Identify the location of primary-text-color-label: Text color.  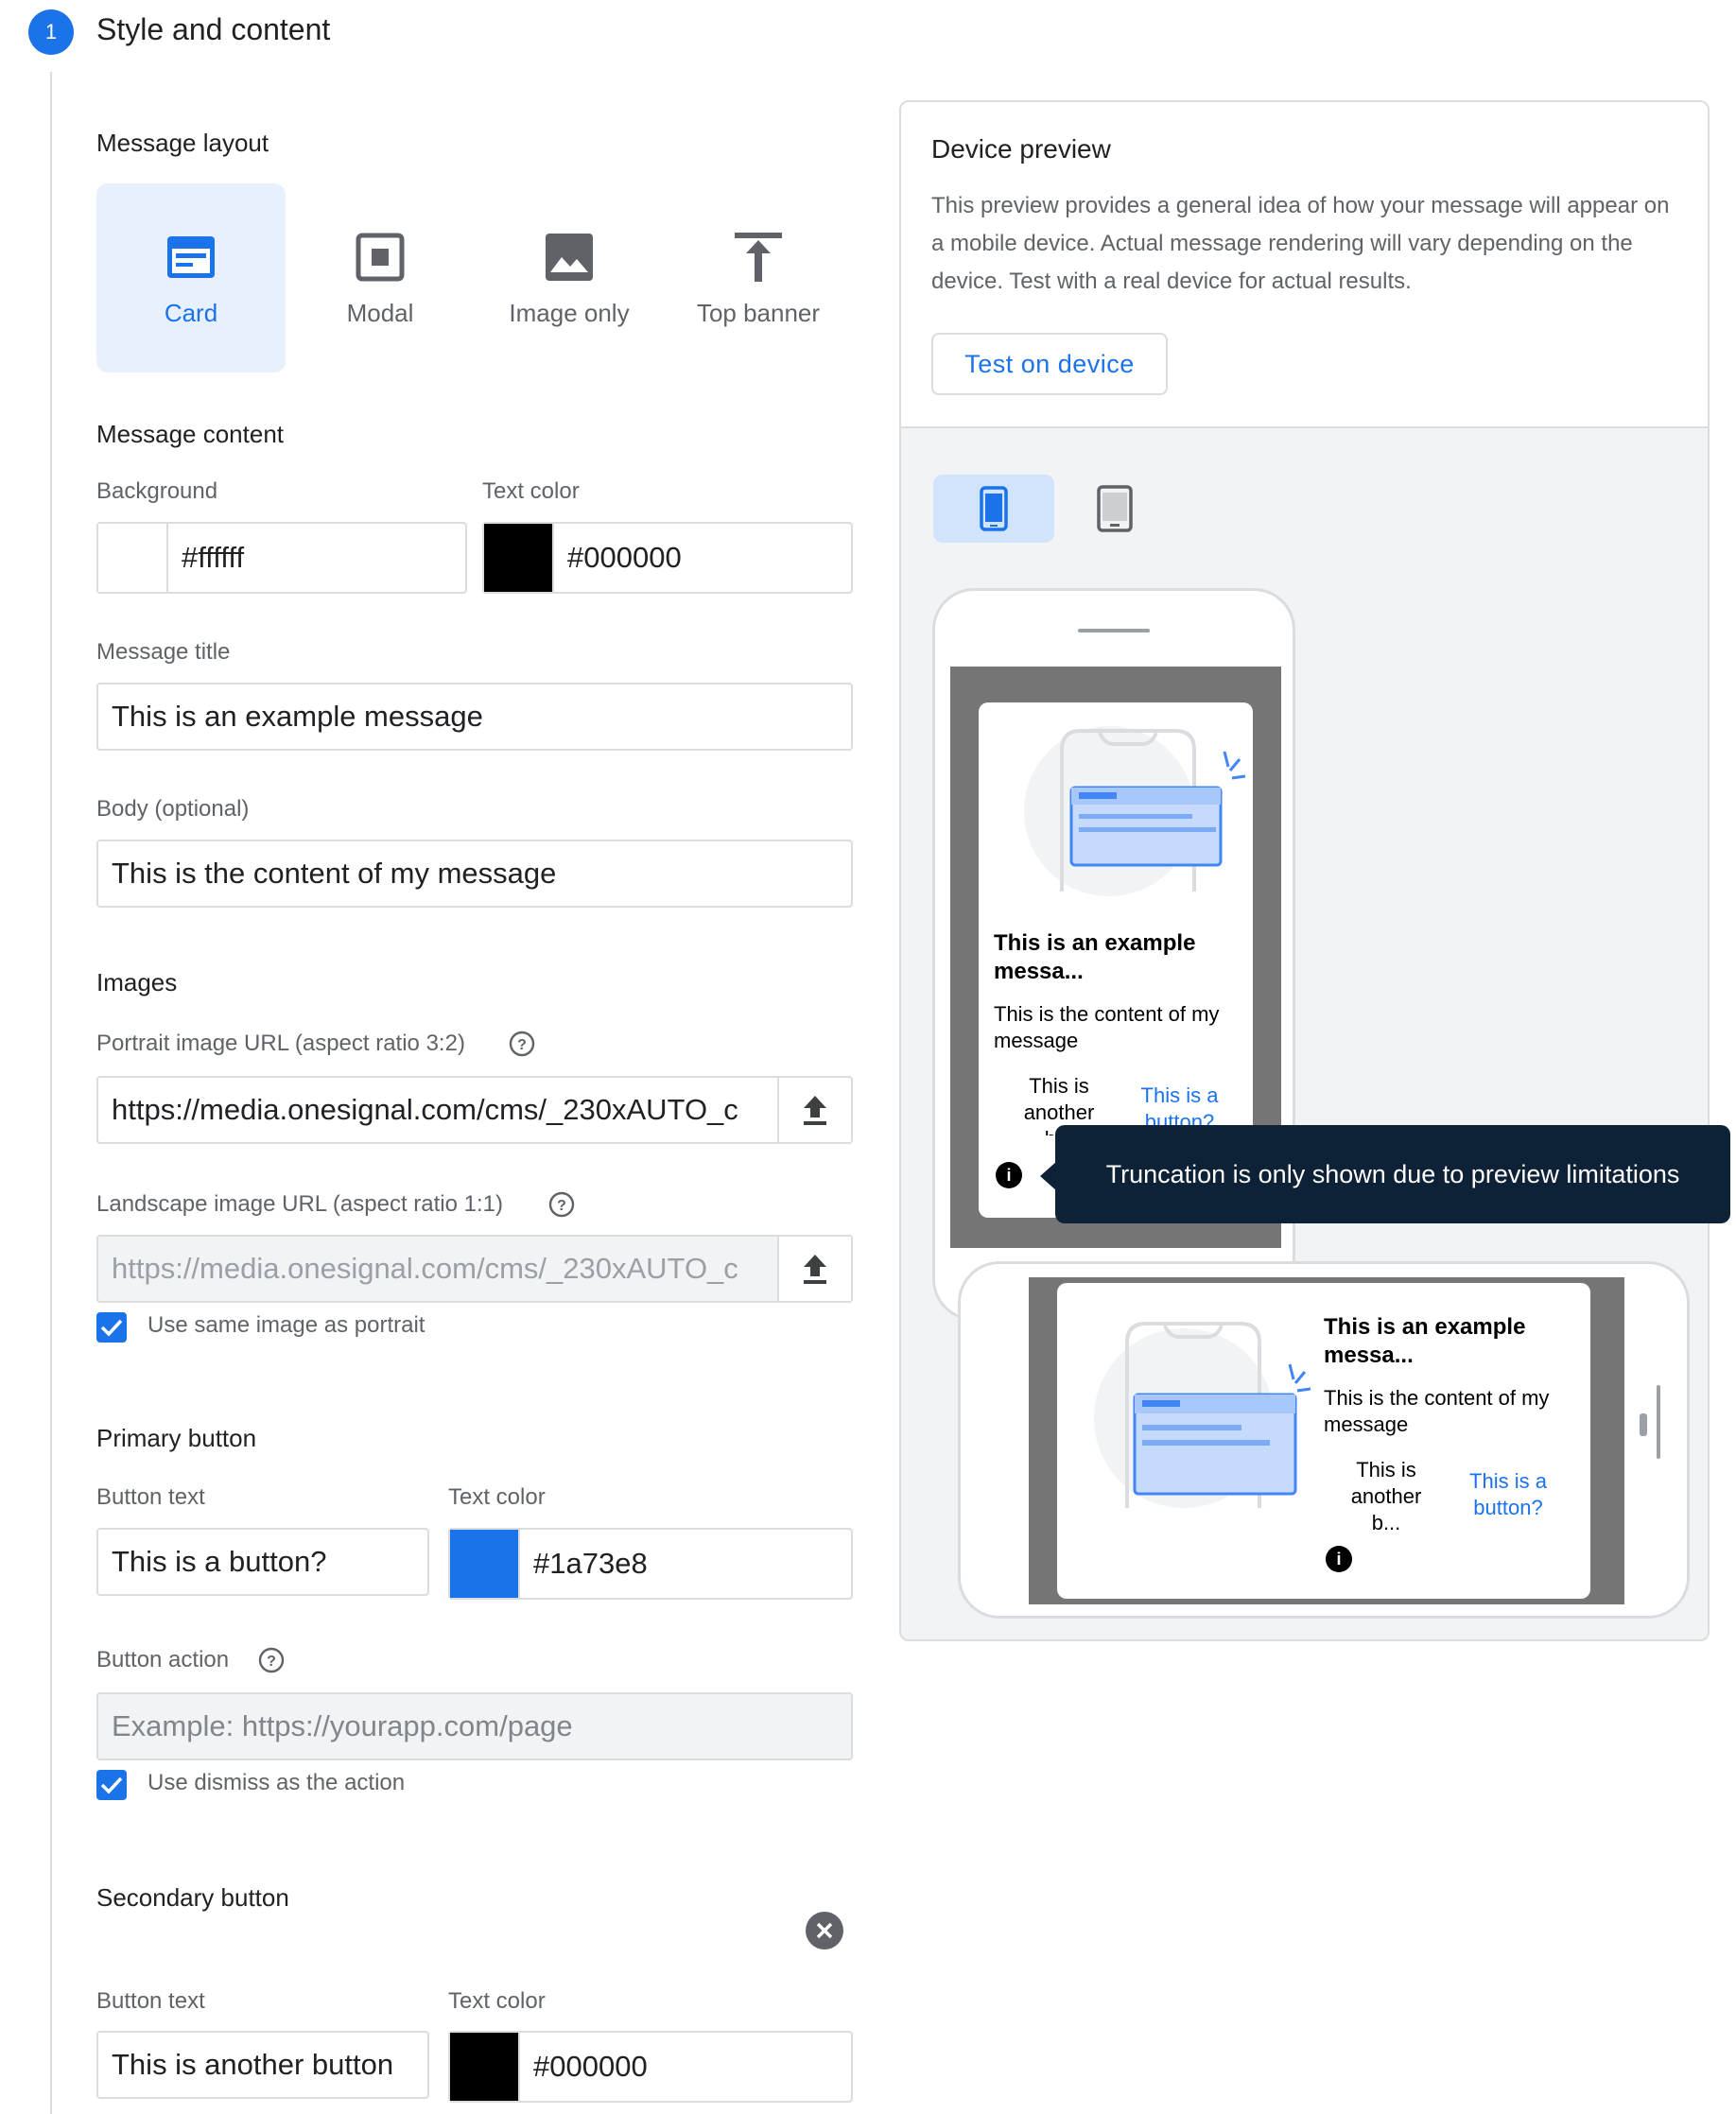
(497, 1497).